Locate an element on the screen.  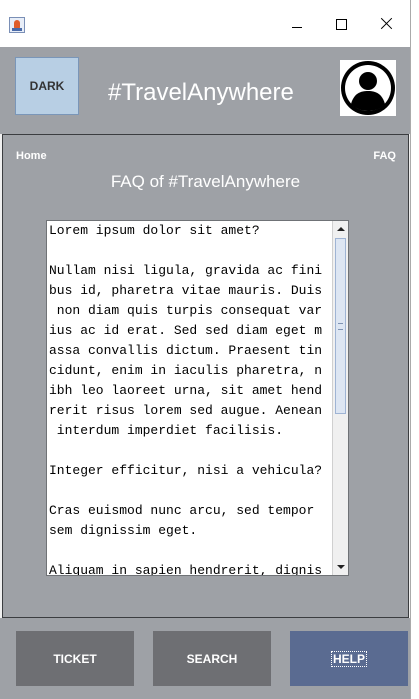
title-bar is located at coordinates (205, 23).